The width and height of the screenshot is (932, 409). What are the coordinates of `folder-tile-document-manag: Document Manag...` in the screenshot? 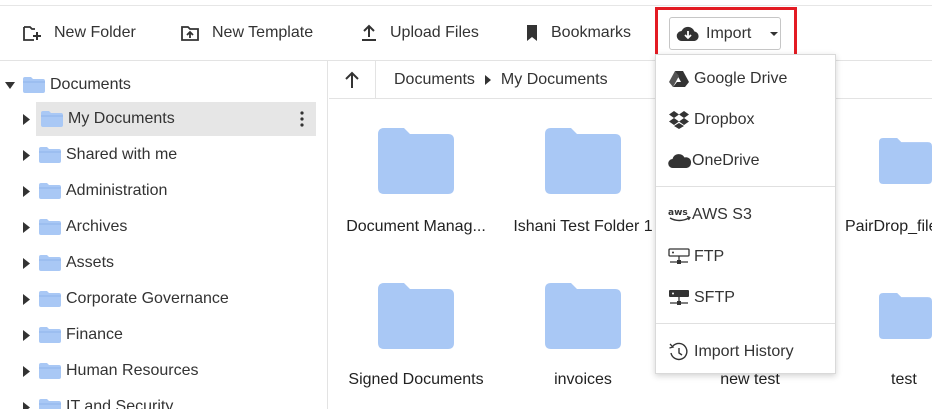 It's located at (416, 182).